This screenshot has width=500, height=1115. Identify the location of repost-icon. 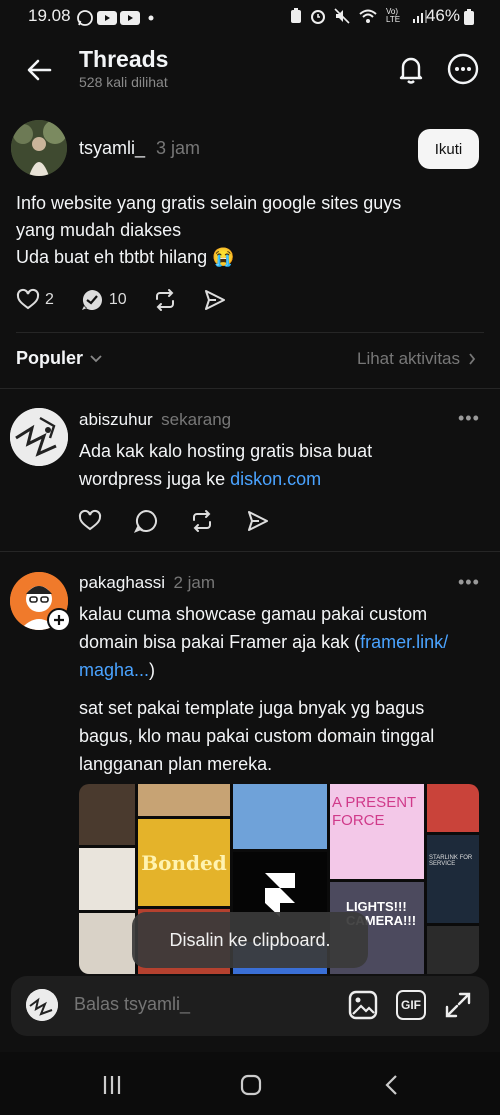
(164, 300).